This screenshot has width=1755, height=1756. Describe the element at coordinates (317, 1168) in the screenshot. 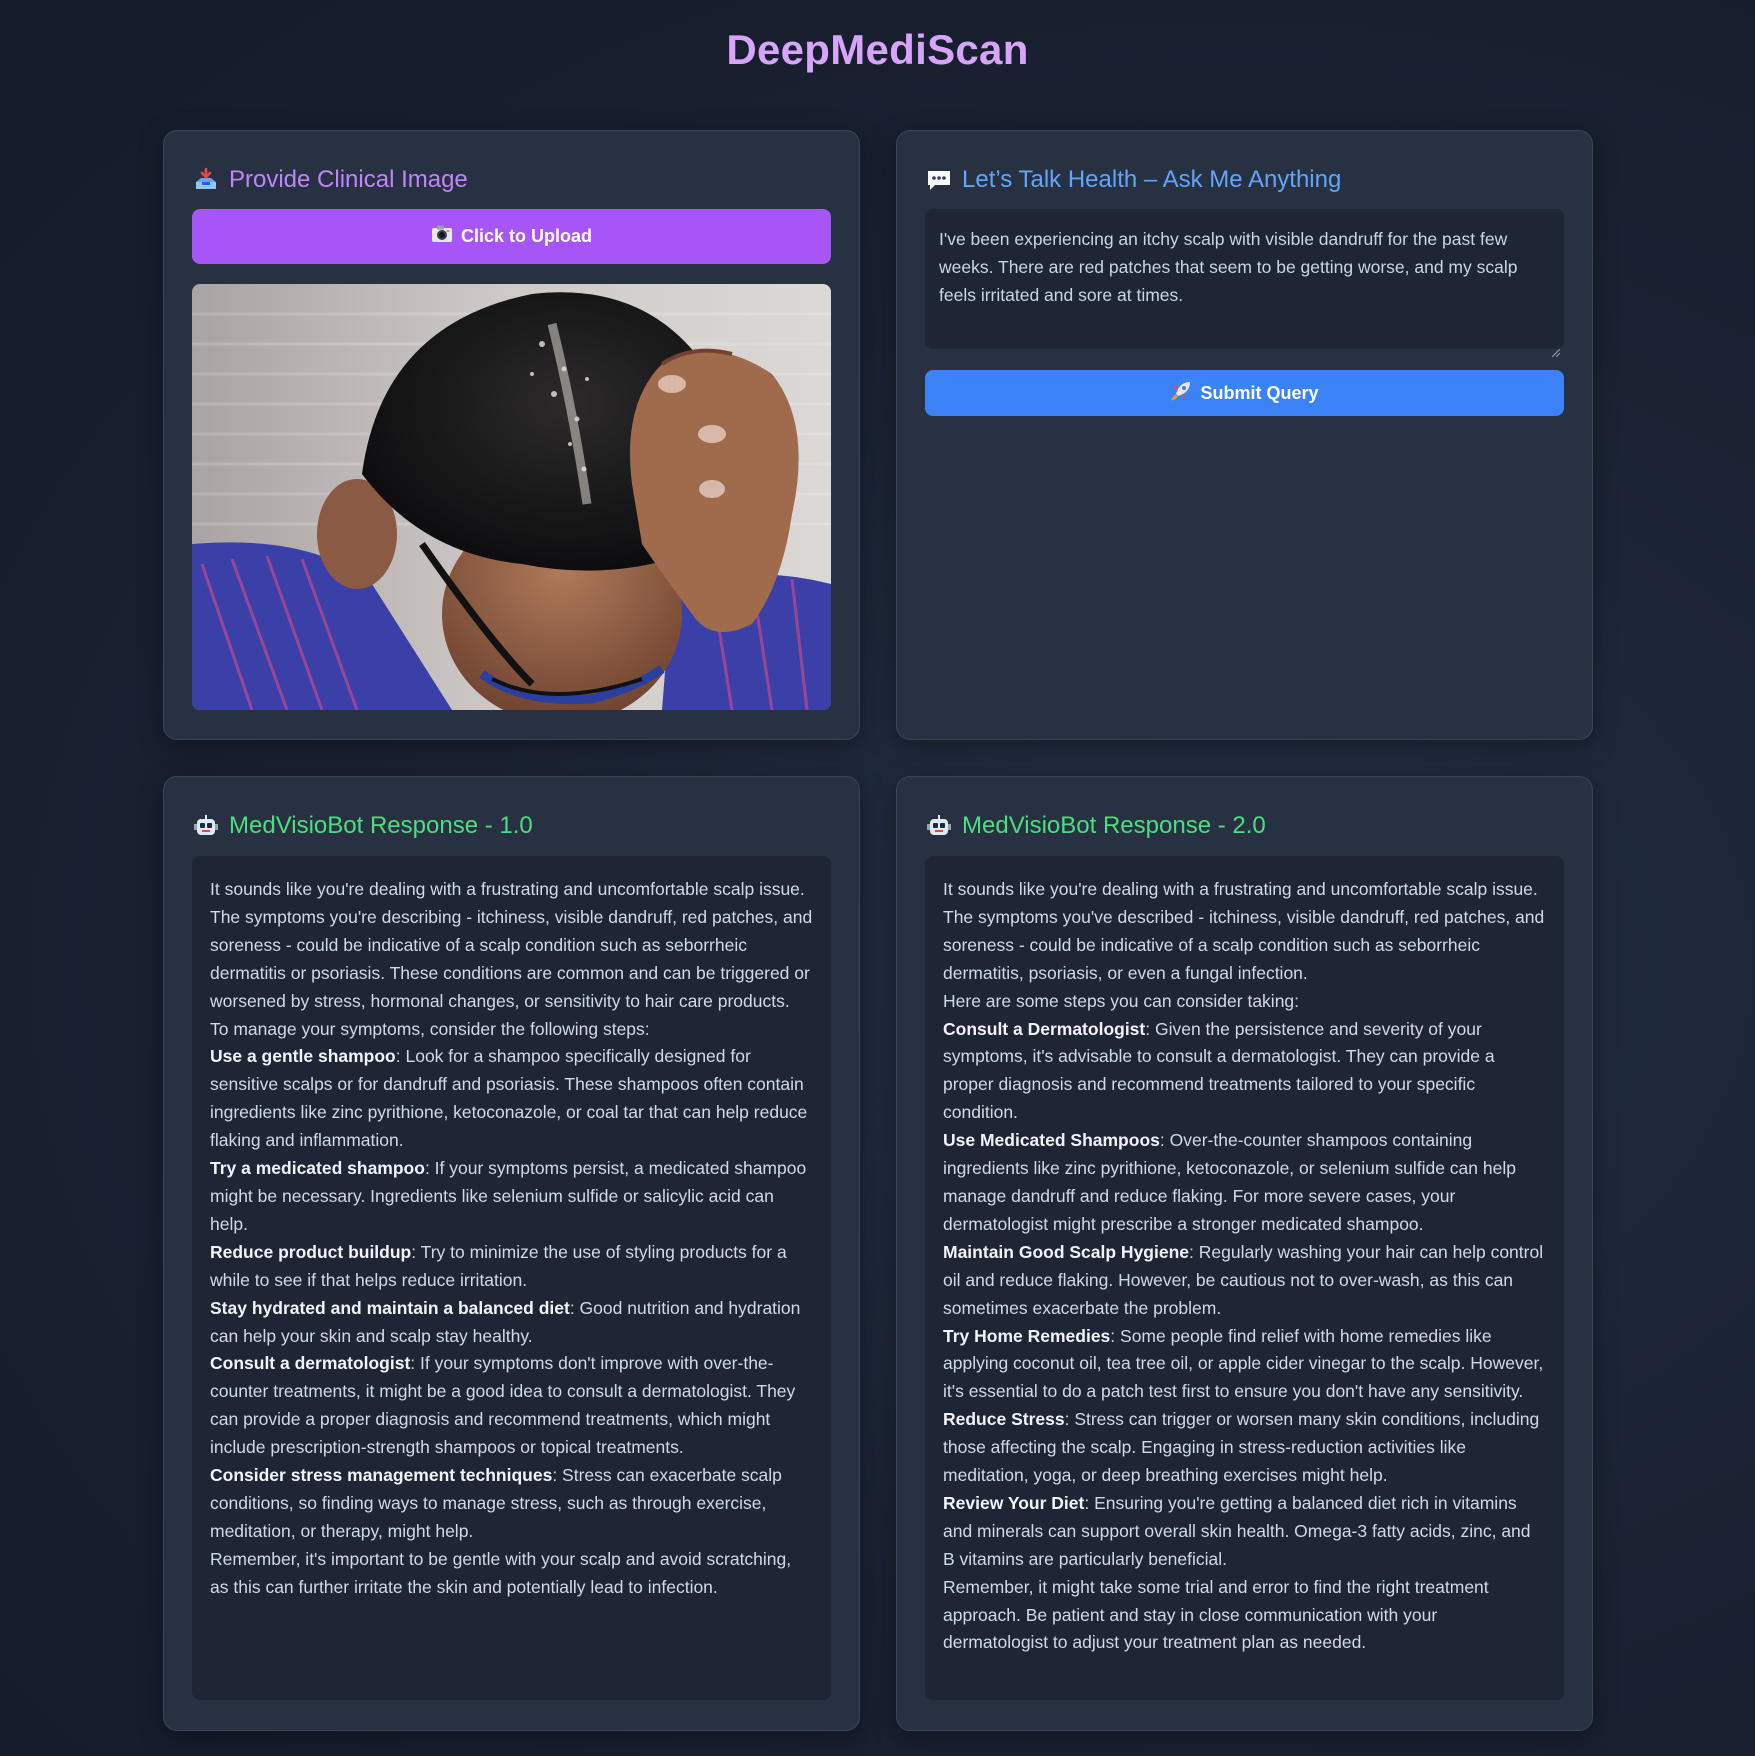

I see `step-title: Try a medicated shampoo` at that location.